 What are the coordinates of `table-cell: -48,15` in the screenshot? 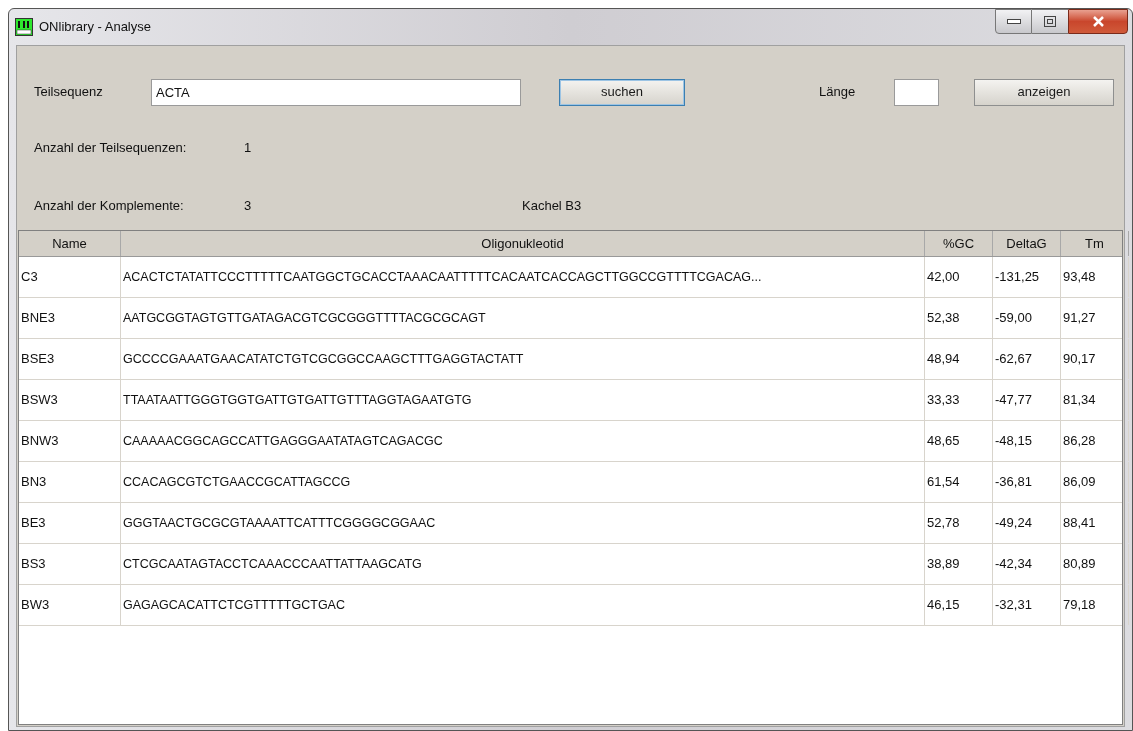 It's located at (1027, 441).